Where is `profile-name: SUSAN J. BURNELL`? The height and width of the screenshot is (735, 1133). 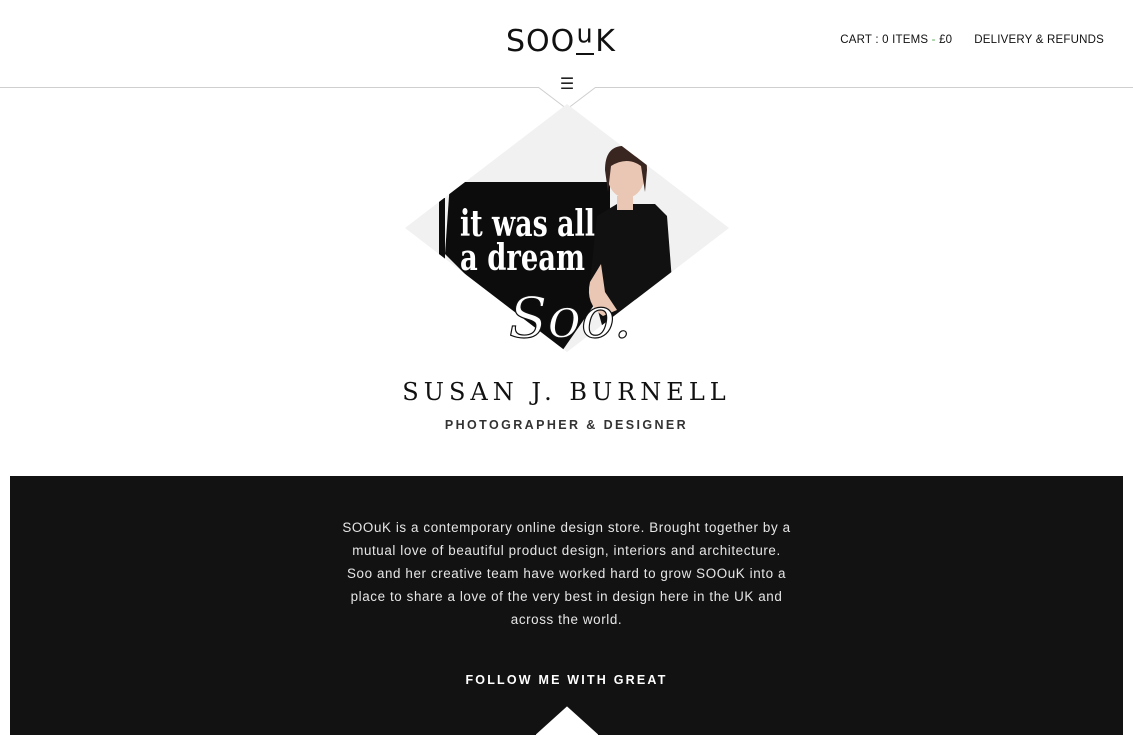
profile-name: SUSAN J. BURNELL is located at coordinates (566, 392).